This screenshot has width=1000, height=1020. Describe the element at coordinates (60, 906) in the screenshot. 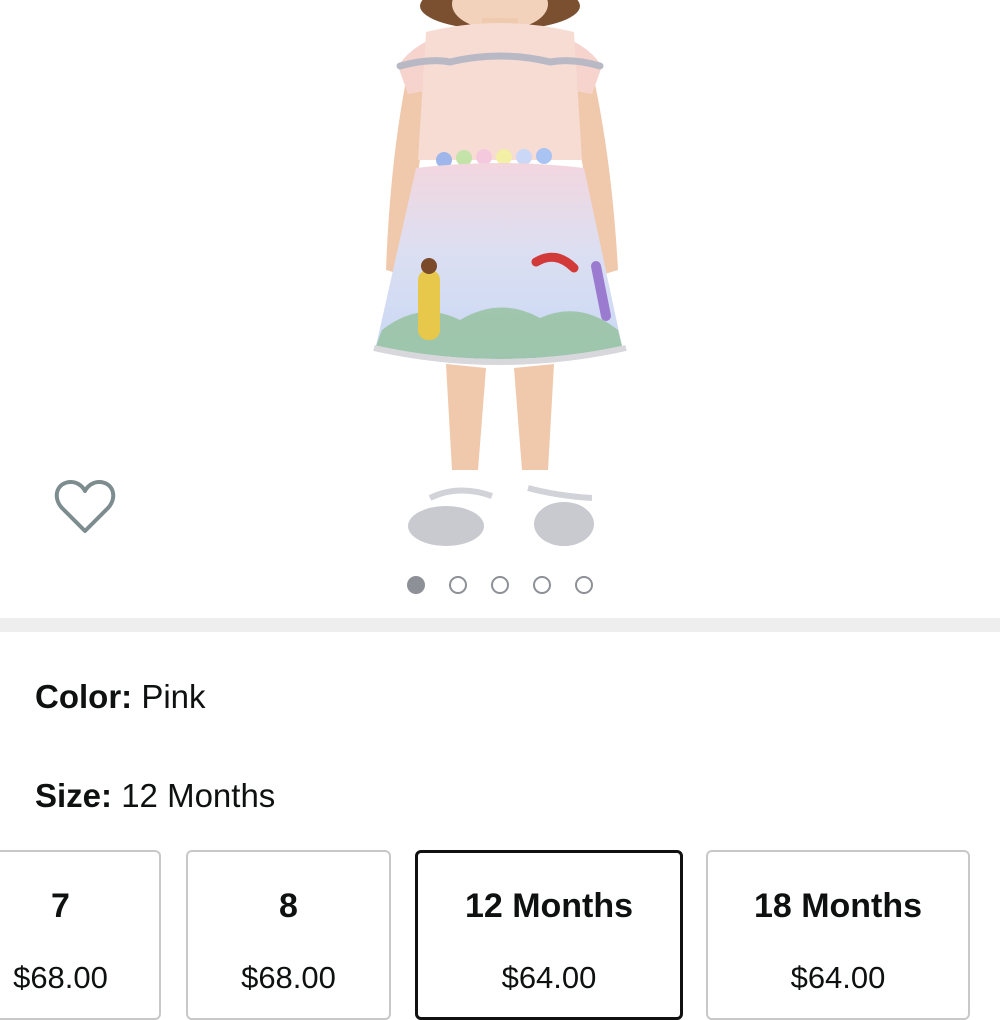

I see `size-option-name: 7` at that location.